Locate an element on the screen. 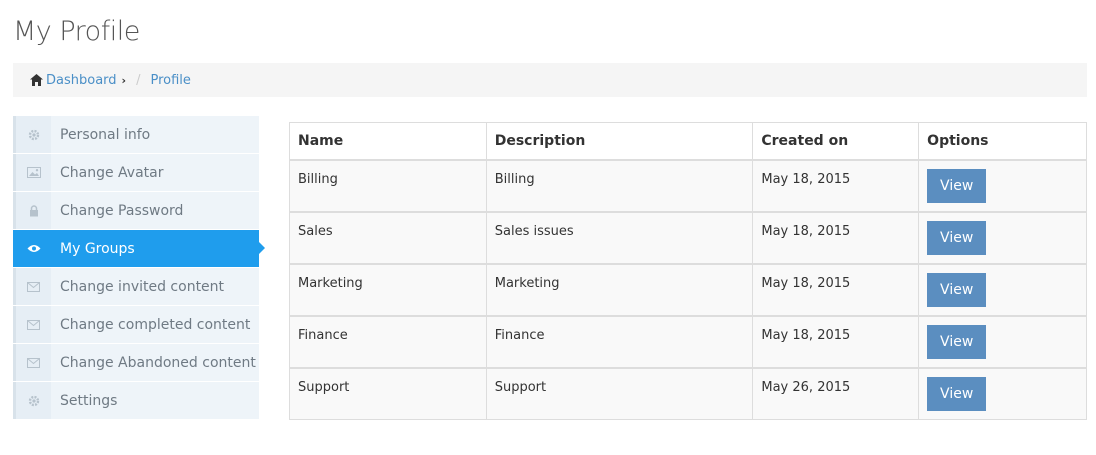  page-title: My Profile is located at coordinates (76, 31).